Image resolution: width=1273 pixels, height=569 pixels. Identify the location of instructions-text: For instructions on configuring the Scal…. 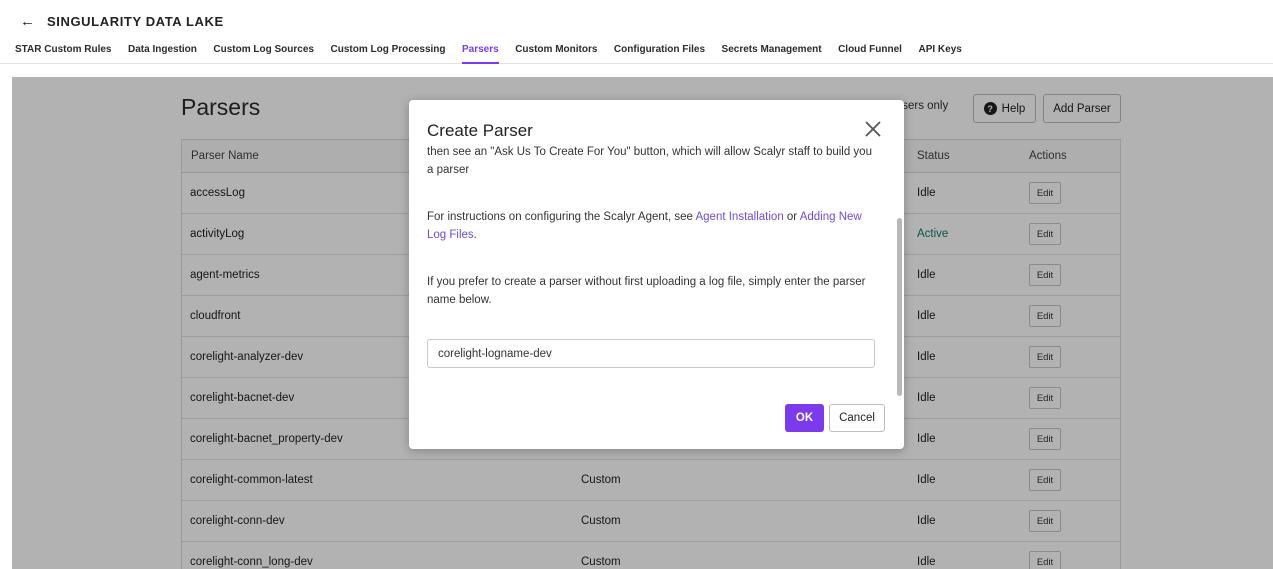
(561, 217).